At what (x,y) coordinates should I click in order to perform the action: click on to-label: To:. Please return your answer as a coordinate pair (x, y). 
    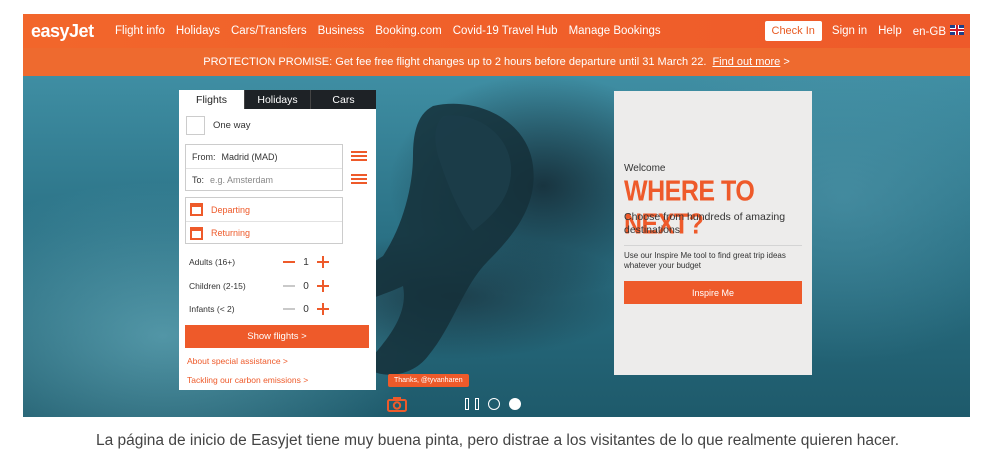
    Looking at the image, I should click on (198, 180).